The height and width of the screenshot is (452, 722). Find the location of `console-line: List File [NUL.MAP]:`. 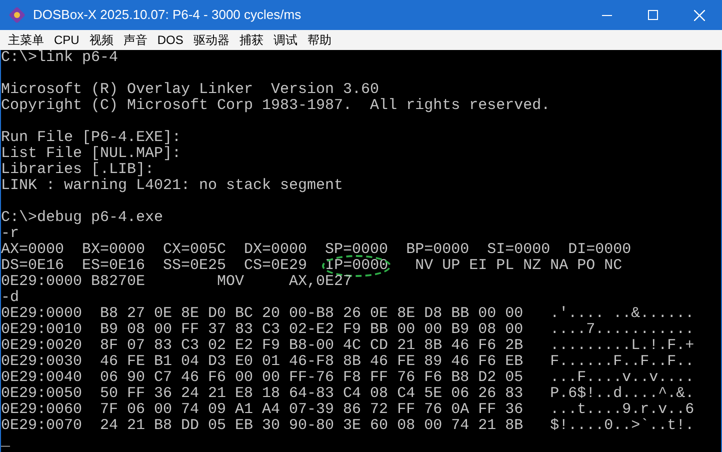

console-line: List File [NUL.MAP]: is located at coordinates (91, 154).